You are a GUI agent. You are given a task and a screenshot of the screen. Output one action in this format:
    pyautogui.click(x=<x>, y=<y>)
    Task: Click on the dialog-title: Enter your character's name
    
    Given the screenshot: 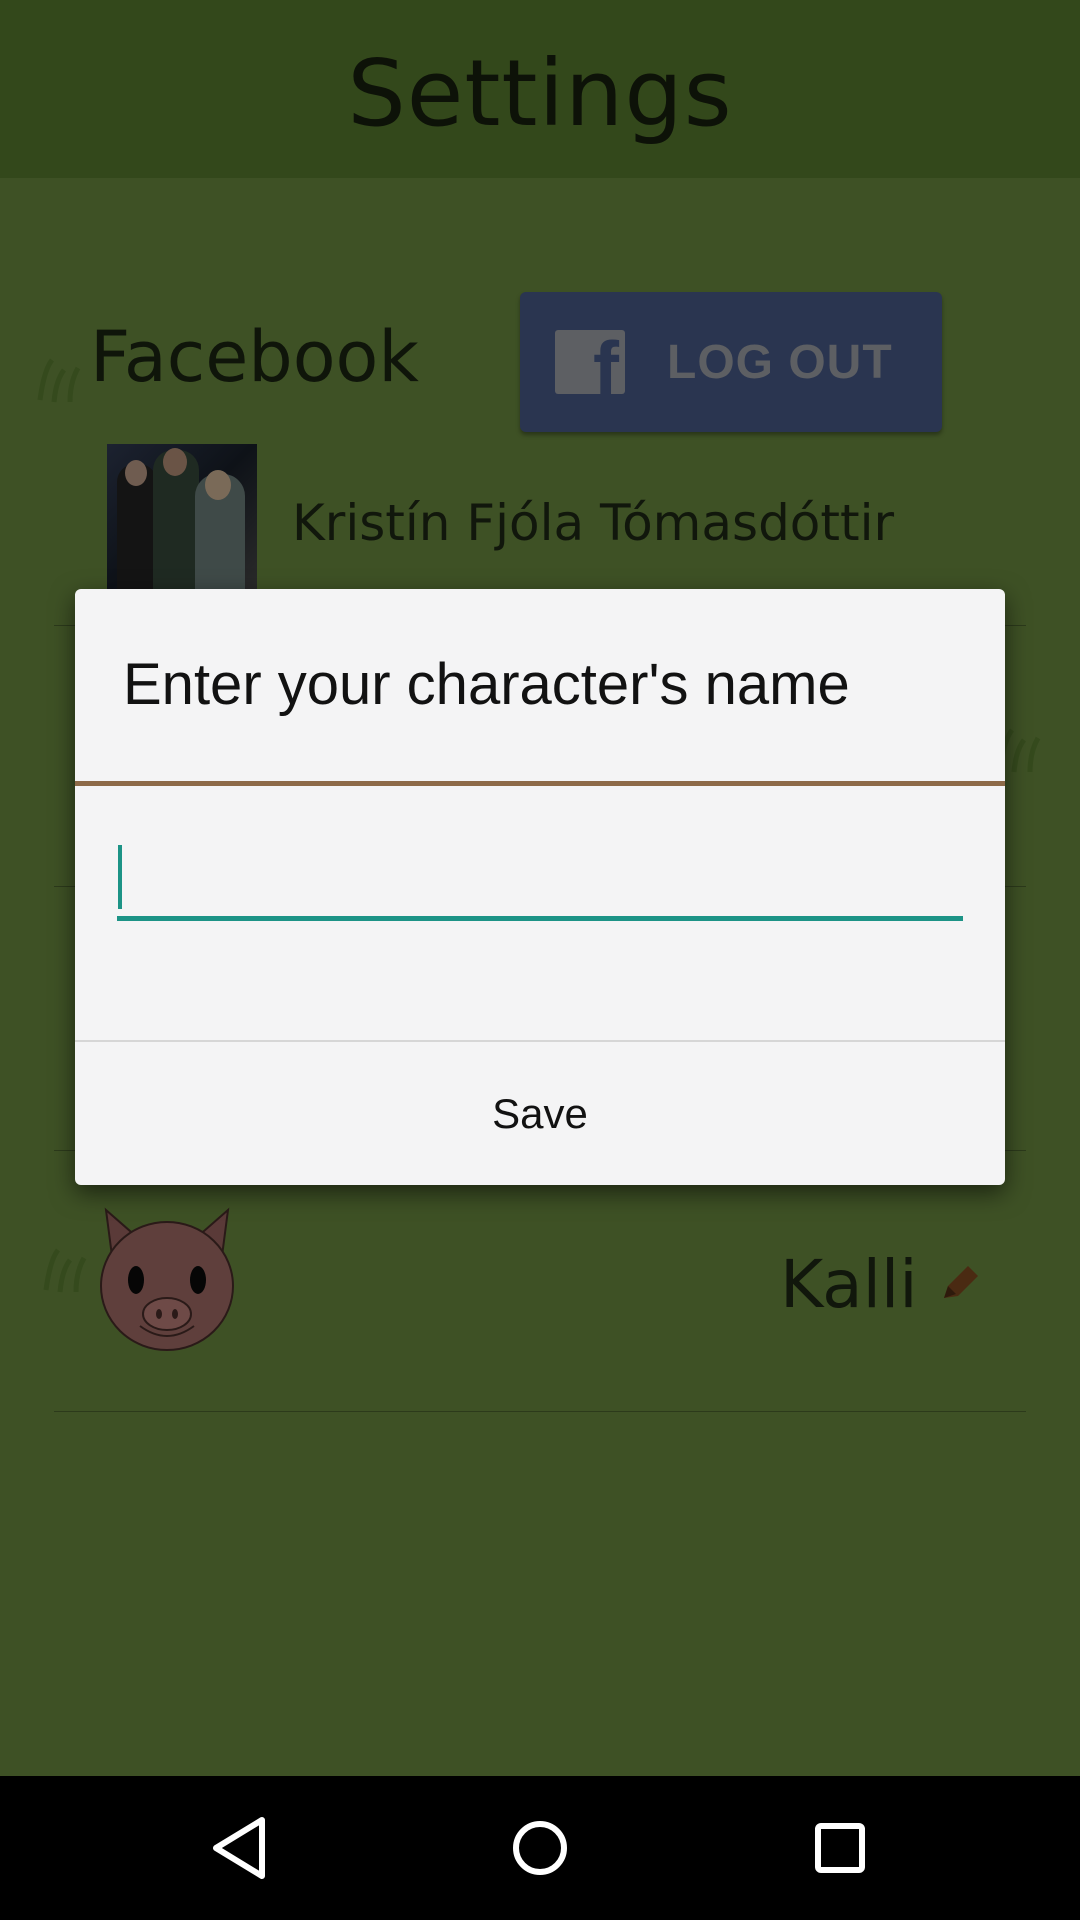 What is the action you would take?
    pyautogui.click(x=486, y=684)
    